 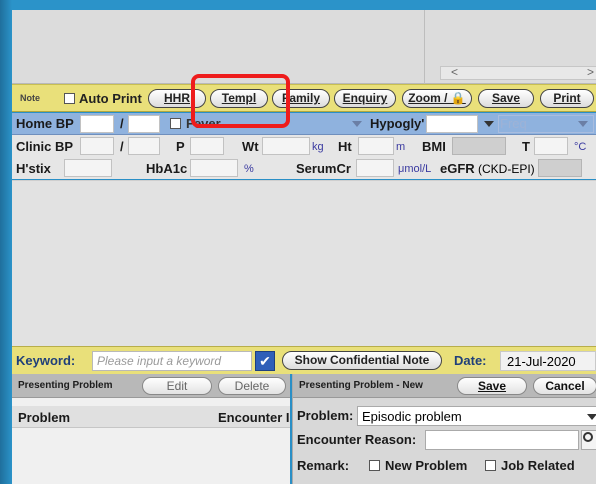 What do you see at coordinates (304, 124) in the screenshot?
I see `home-bp-row: Home BP / Fever Hypogly' Freq` at bounding box center [304, 124].